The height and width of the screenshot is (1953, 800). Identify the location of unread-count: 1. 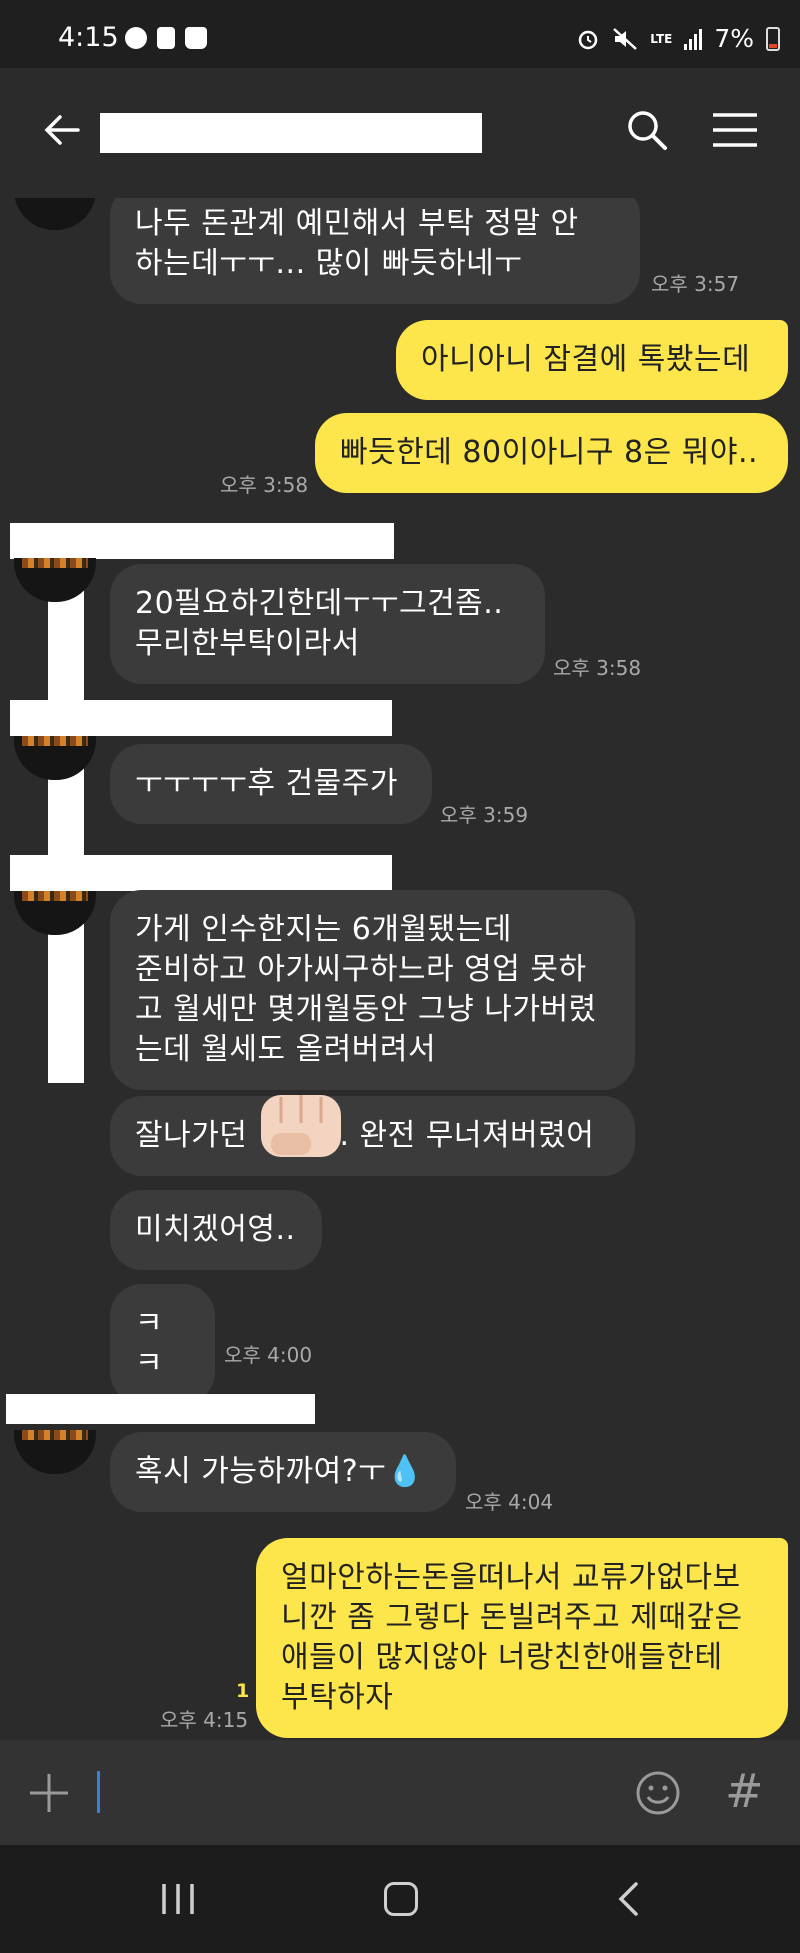
(243, 1691).